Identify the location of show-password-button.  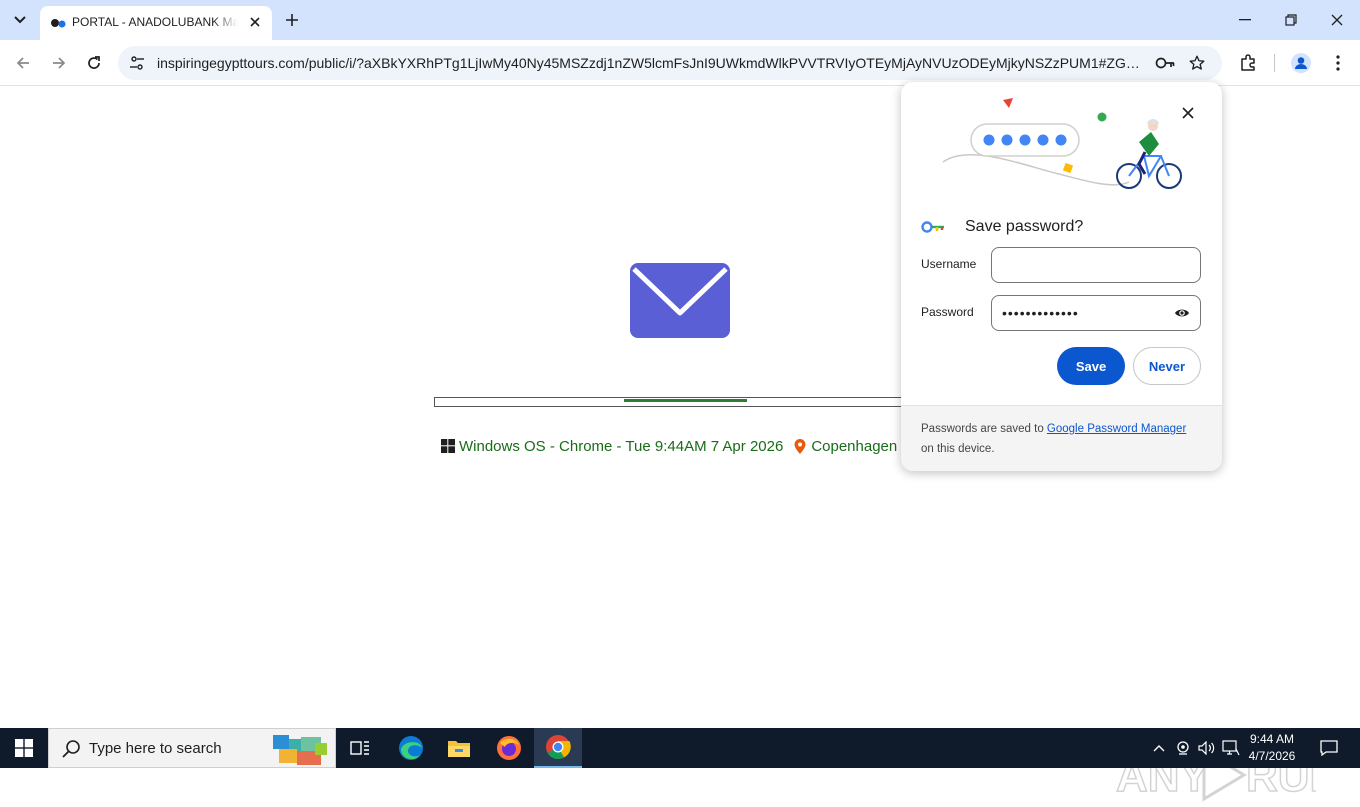
(1182, 313).